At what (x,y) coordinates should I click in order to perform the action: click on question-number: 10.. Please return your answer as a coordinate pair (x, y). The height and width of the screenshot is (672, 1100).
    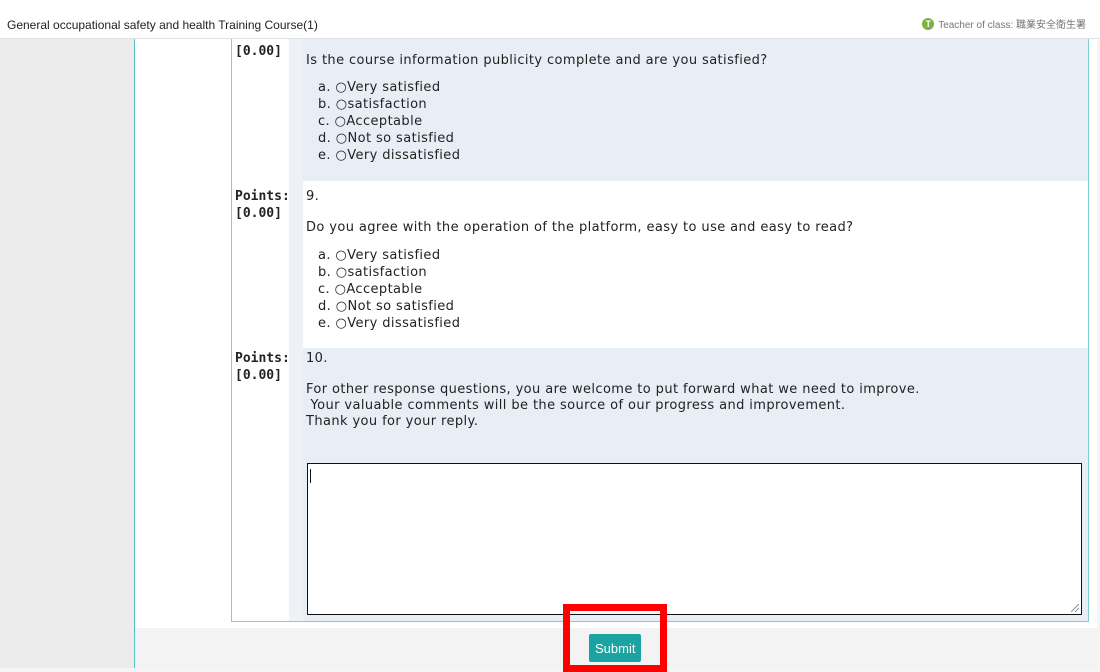
    Looking at the image, I should click on (317, 358).